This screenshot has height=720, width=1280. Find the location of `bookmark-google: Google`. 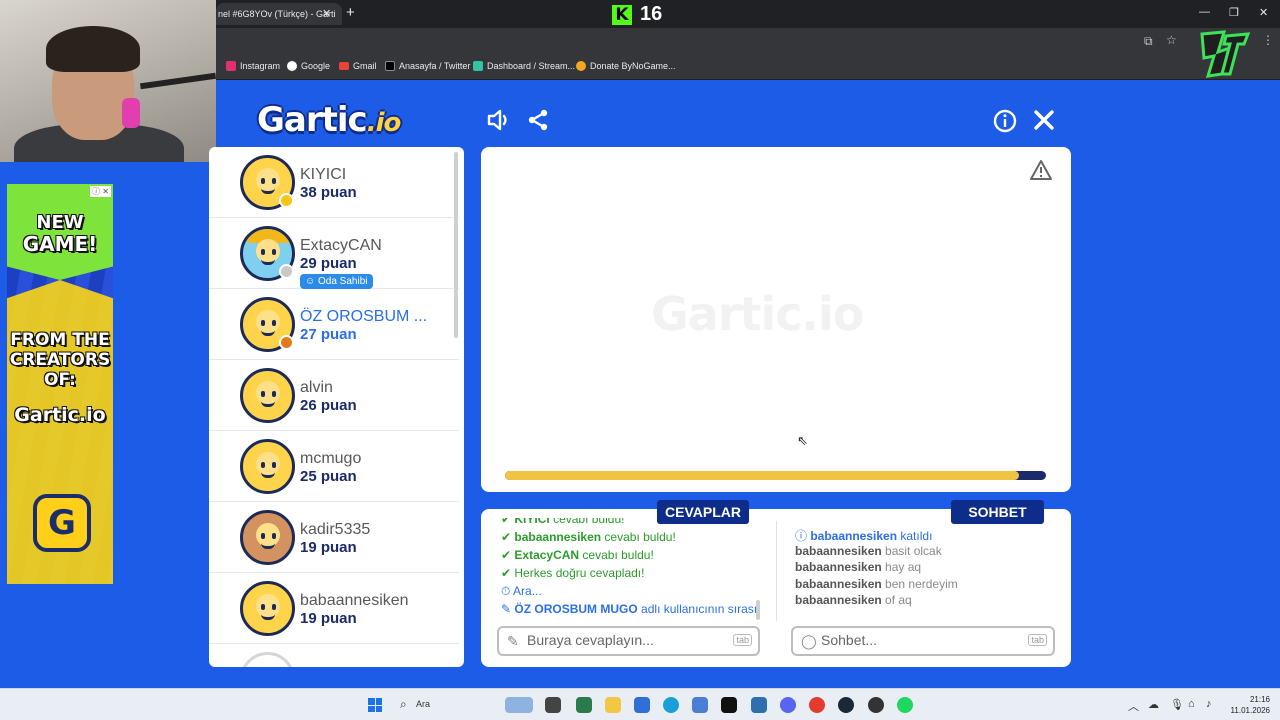

bookmark-google: Google is located at coordinates (308, 66).